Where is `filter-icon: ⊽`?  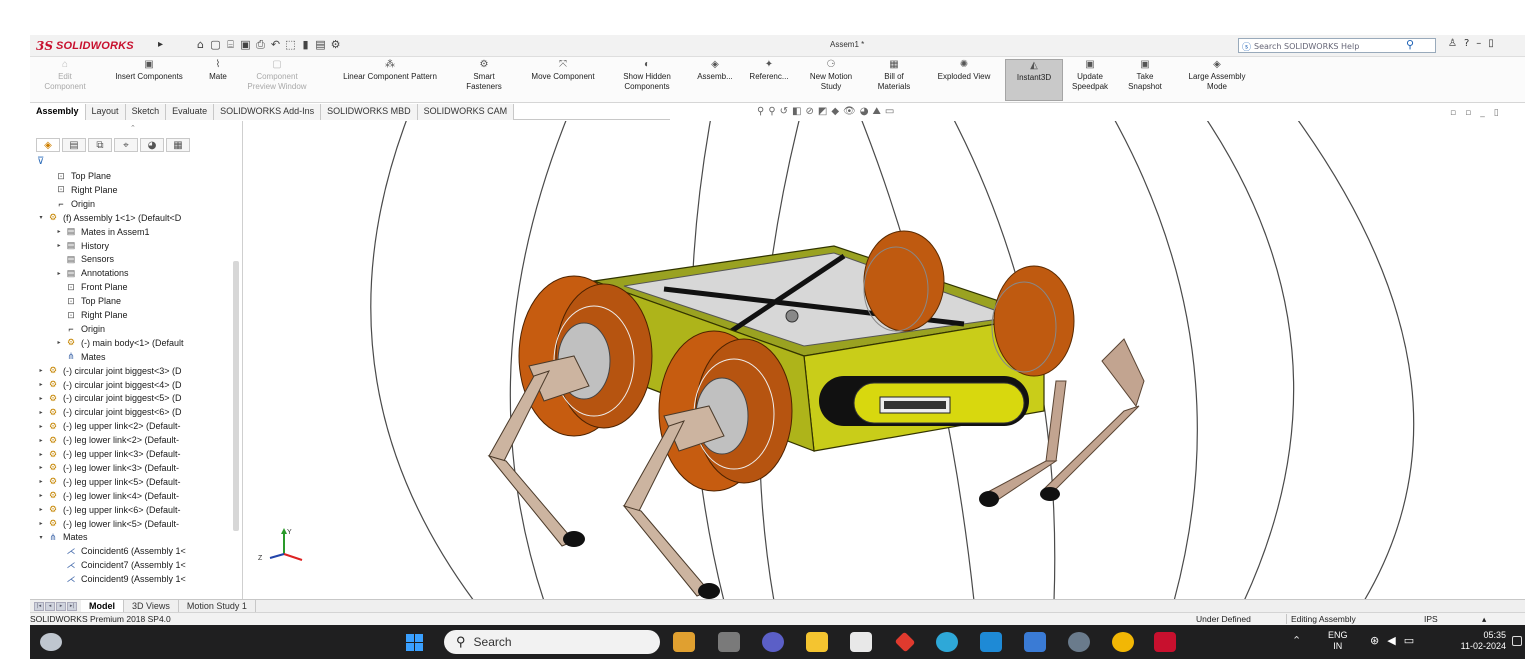
filter-icon: ⊽ is located at coordinates (40, 161).